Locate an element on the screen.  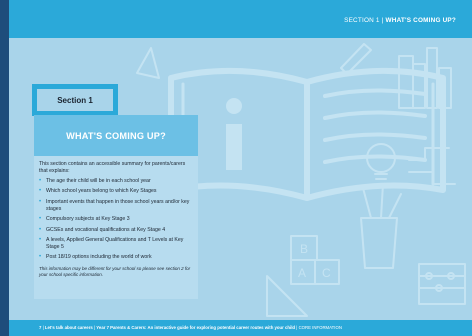
section-header: SECTION 1 | WHAT'S COMING UP? is located at coordinates (400, 20).